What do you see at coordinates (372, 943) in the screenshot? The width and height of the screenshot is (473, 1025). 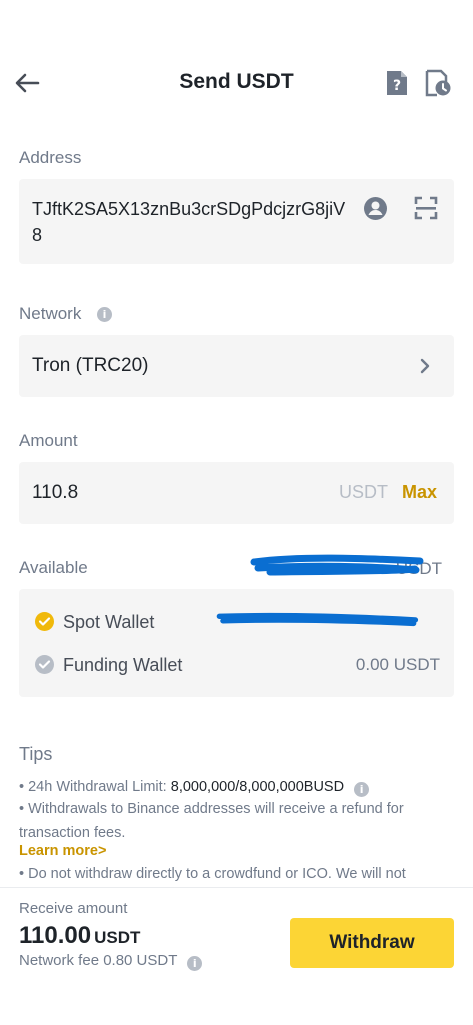 I see `withdraw-button: Withdraw` at bounding box center [372, 943].